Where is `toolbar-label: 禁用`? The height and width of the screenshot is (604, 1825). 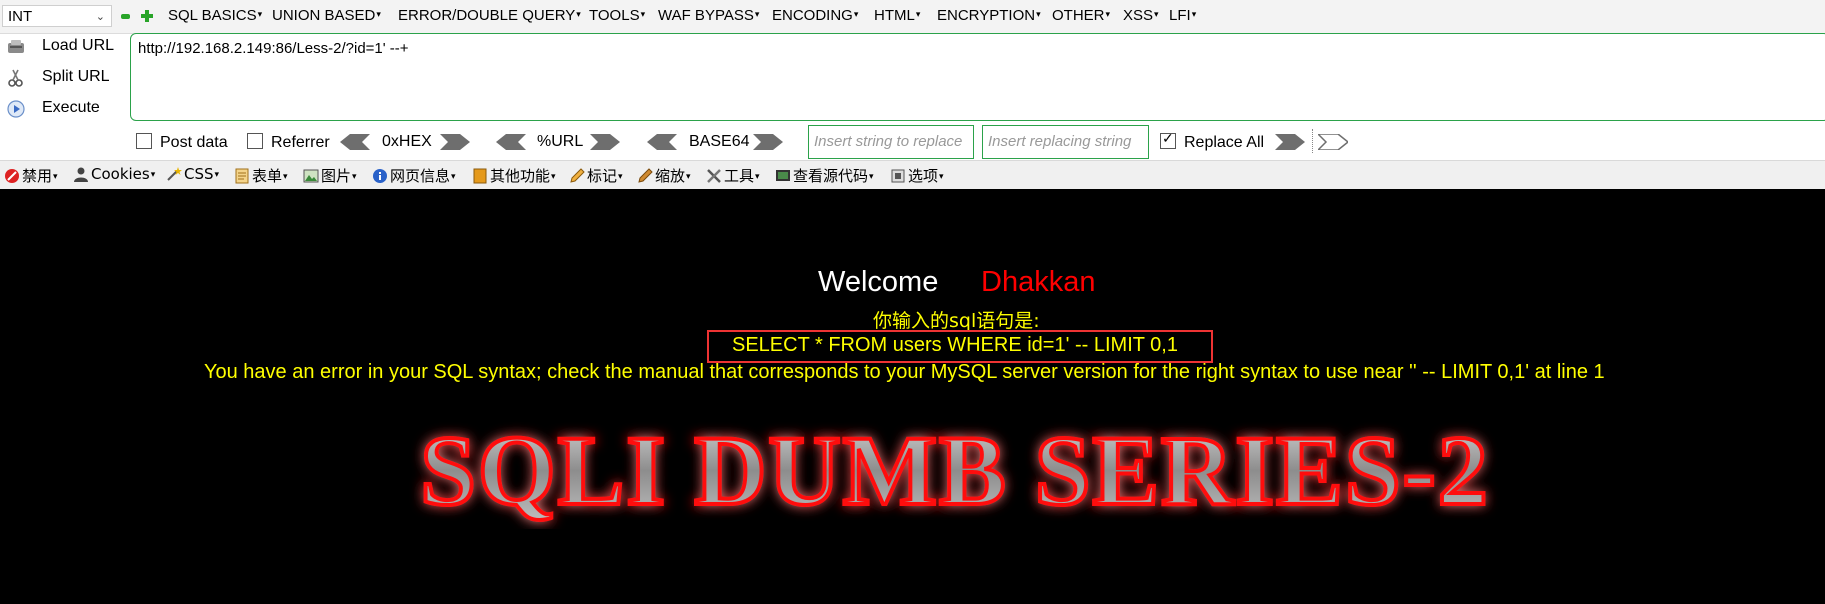 toolbar-label: 禁用 is located at coordinates (37, 176).